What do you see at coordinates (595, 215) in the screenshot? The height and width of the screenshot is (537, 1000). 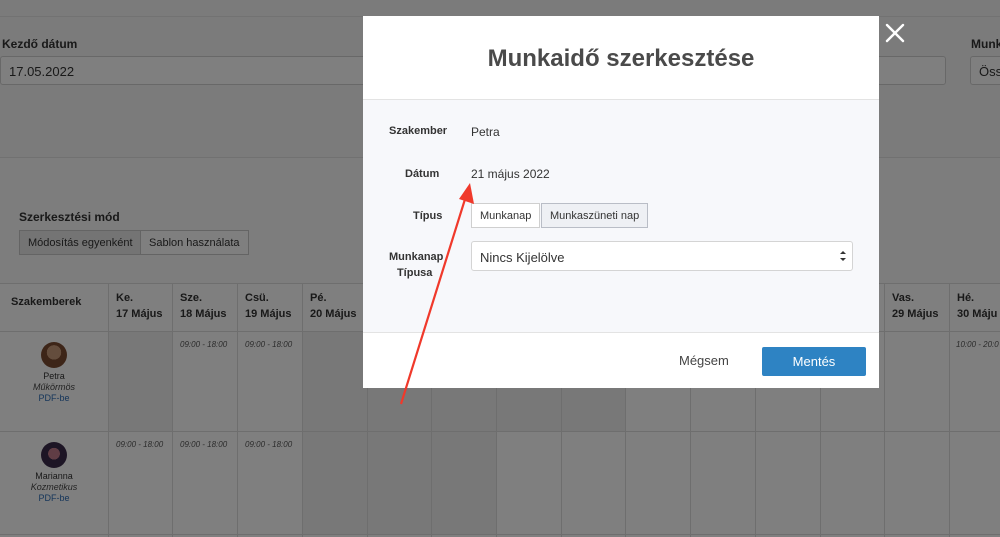 I see `type-holiday-button: Munkaszüneti nap` at bounding box center [595, 215].